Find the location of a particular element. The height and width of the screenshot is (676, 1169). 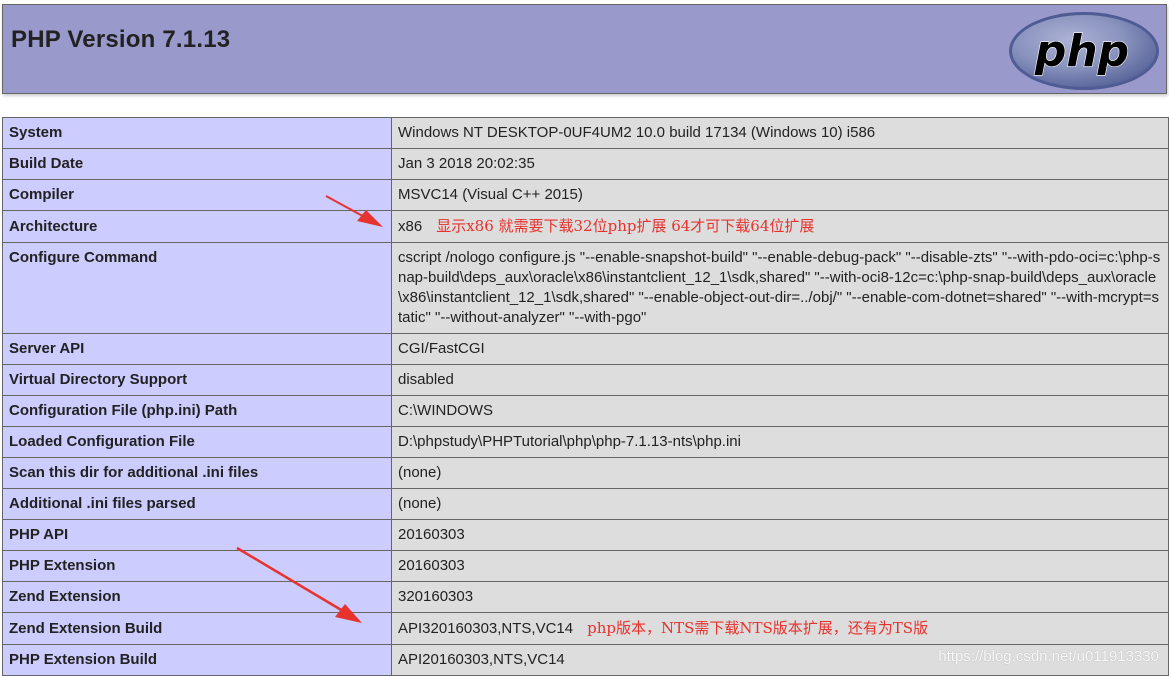

php-logo-text: php is located at coordinates (1081, 51).